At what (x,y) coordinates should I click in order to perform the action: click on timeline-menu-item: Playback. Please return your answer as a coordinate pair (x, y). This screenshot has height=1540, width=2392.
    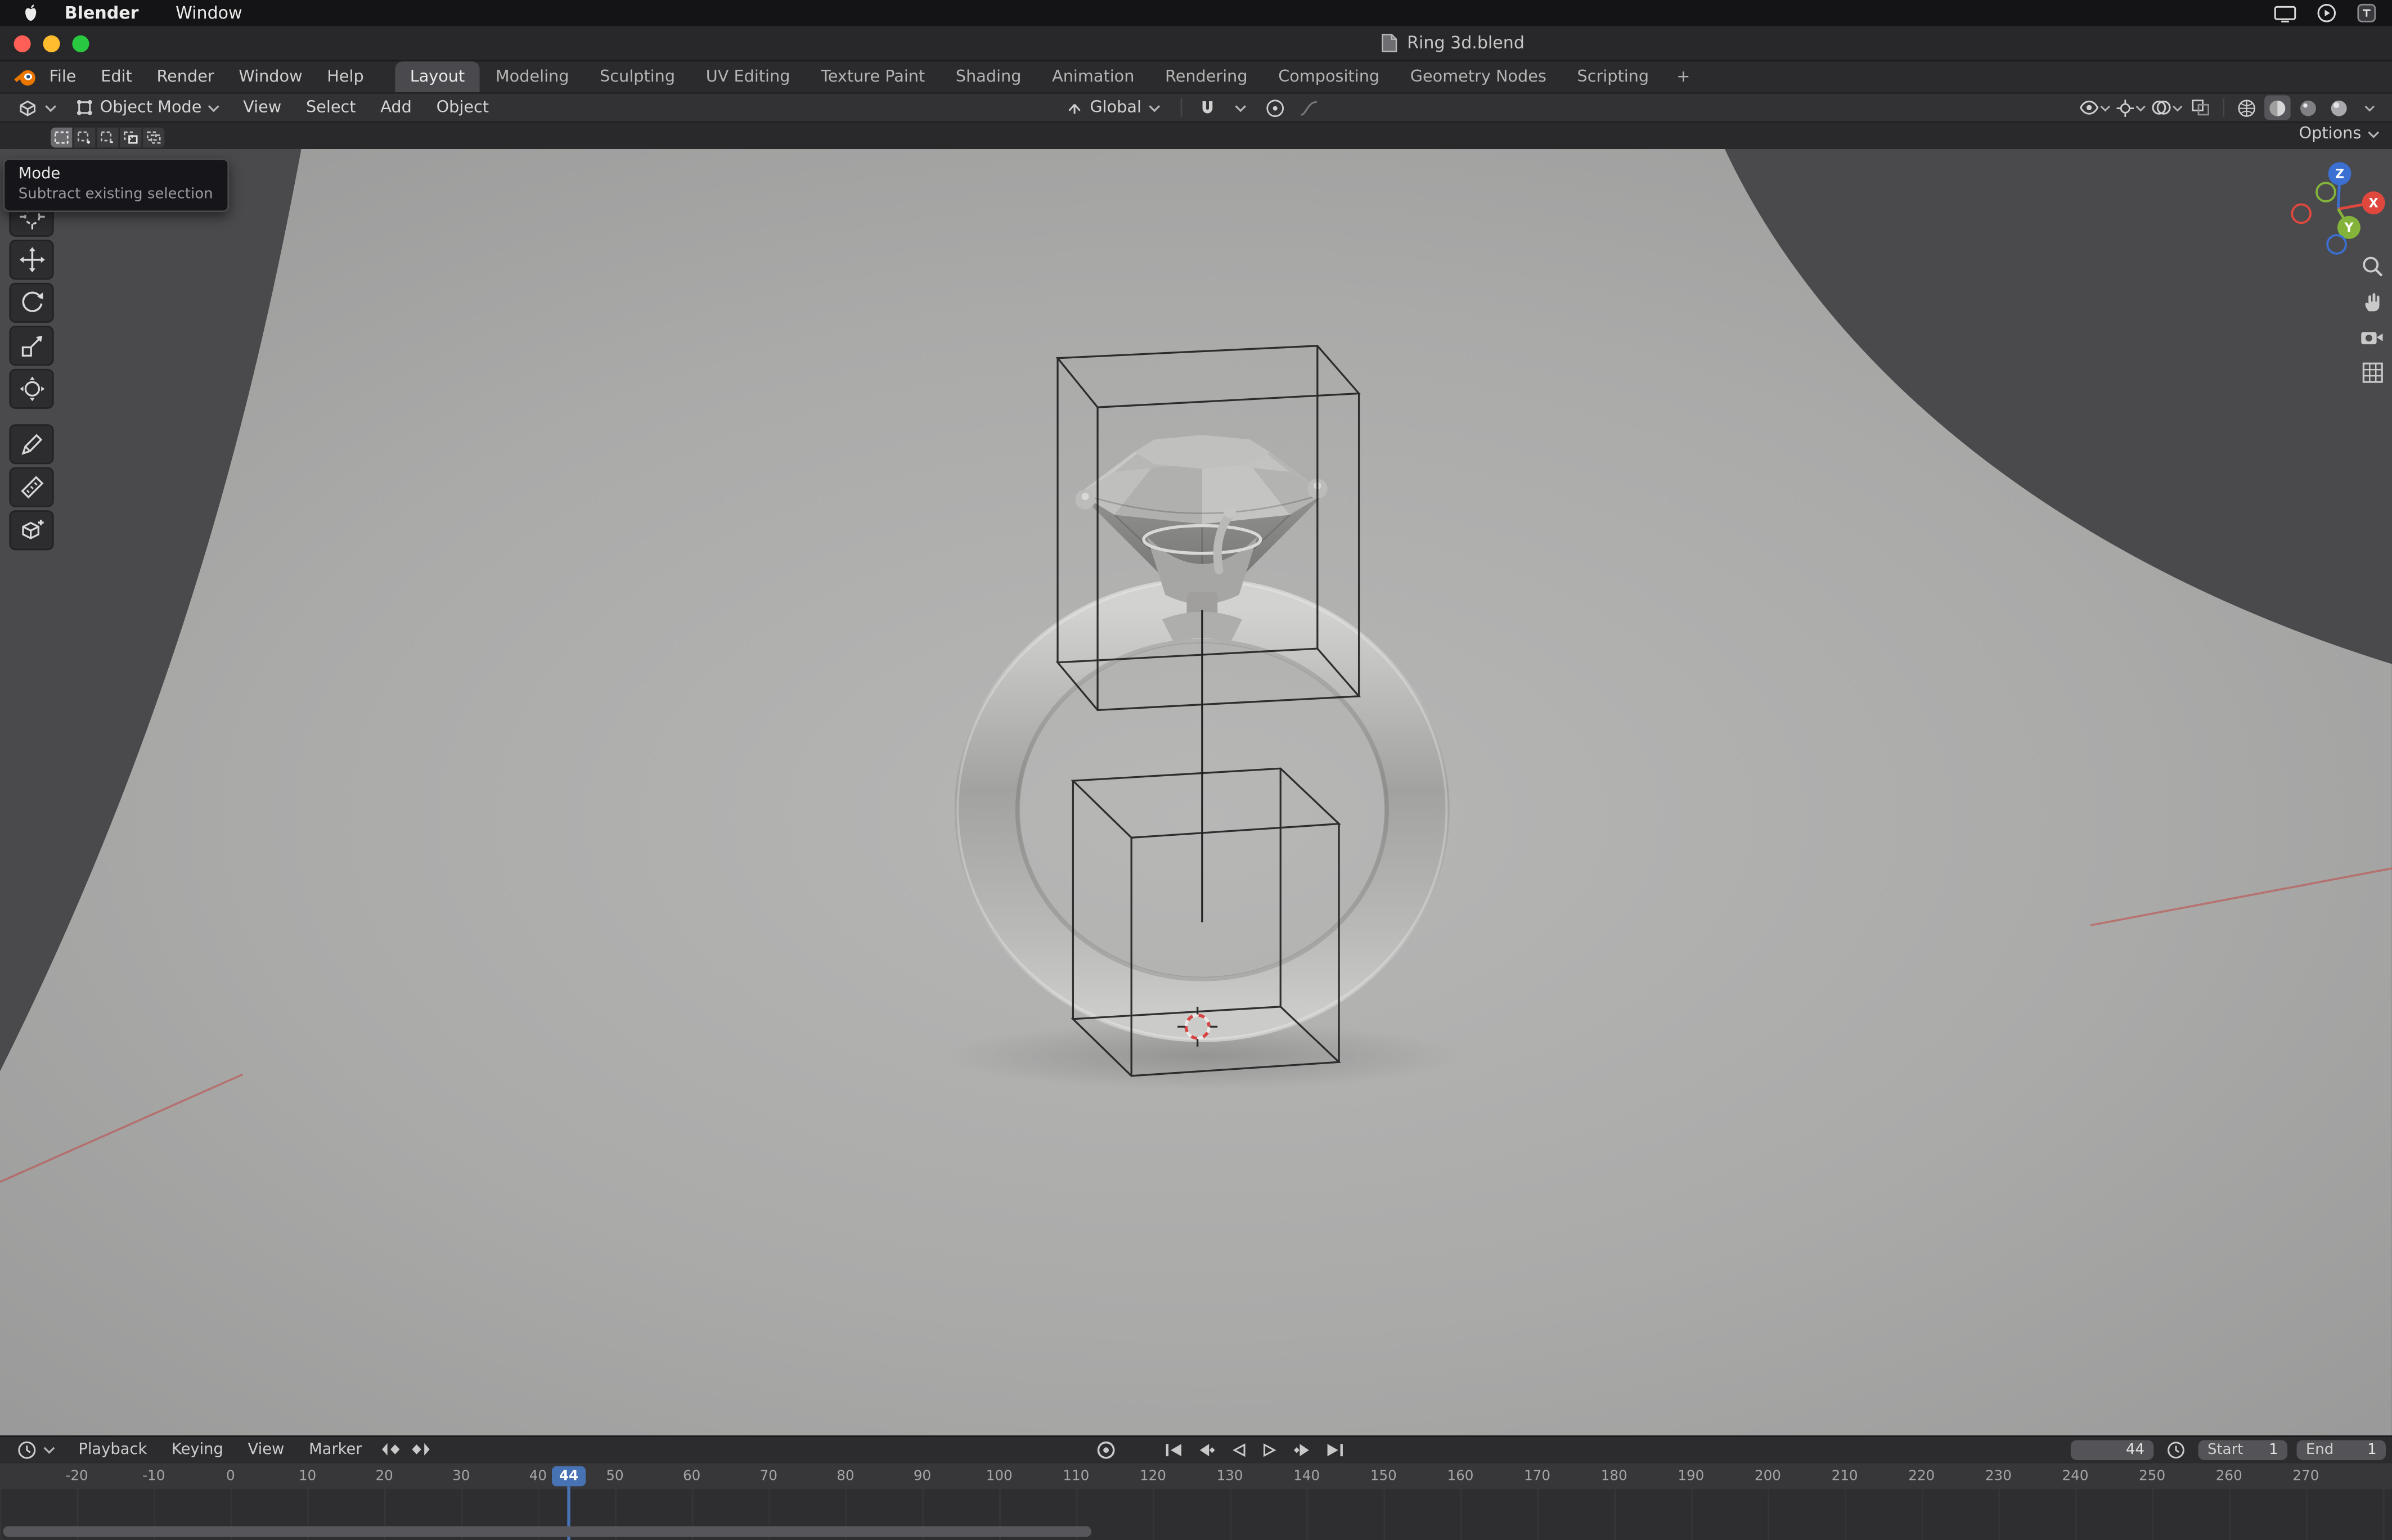
    Looking at the image, I should click on (113, 1449).